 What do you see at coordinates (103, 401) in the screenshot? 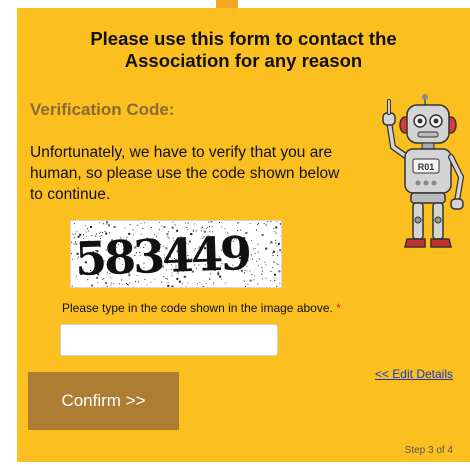
I see `confirm-button: Confirm >>` at bounding box center [103, 401].